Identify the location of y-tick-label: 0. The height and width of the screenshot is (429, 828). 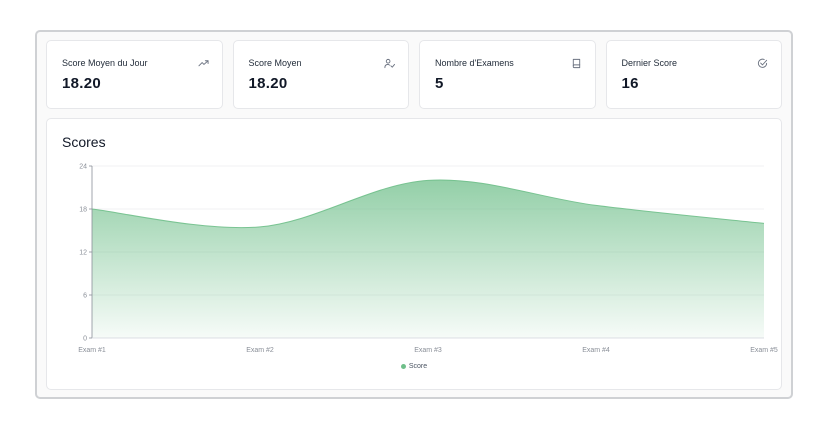
(85, 339).